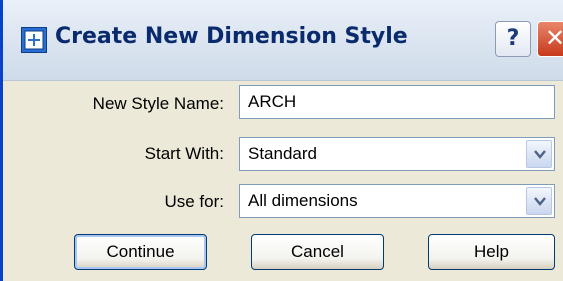  What do you see at coordinates (397, 201) in the screenshot?
I see `use-for-dropdown: All dimensions` at bounding box center [397, 201].